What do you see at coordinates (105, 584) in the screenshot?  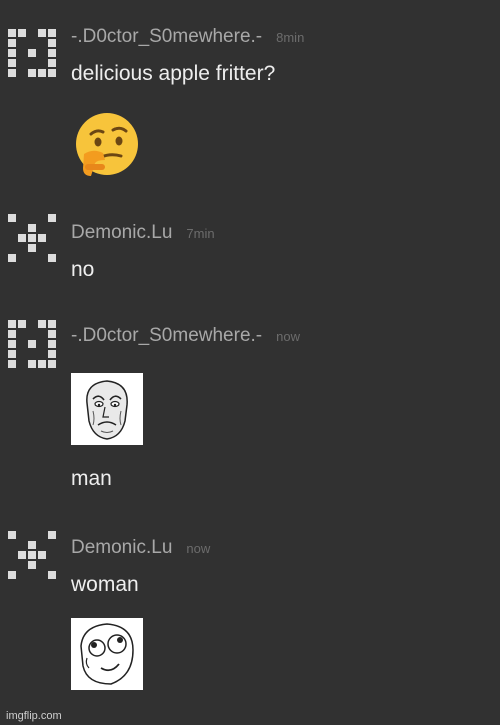 I see `message-text: woman` at bounding box center [105, 584].